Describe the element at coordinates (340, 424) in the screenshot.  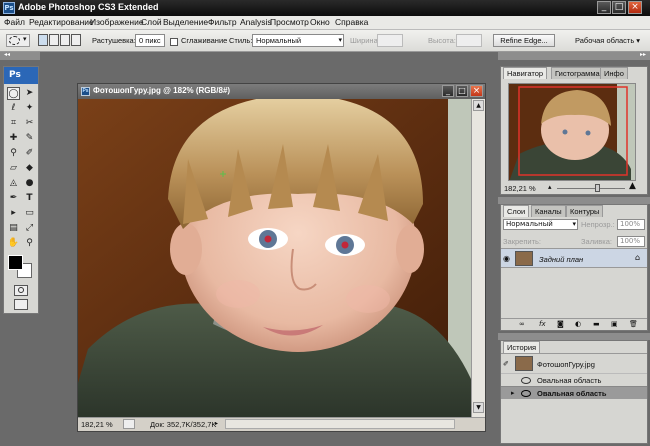
I see `document-horizontal-scrollbar` at that location.